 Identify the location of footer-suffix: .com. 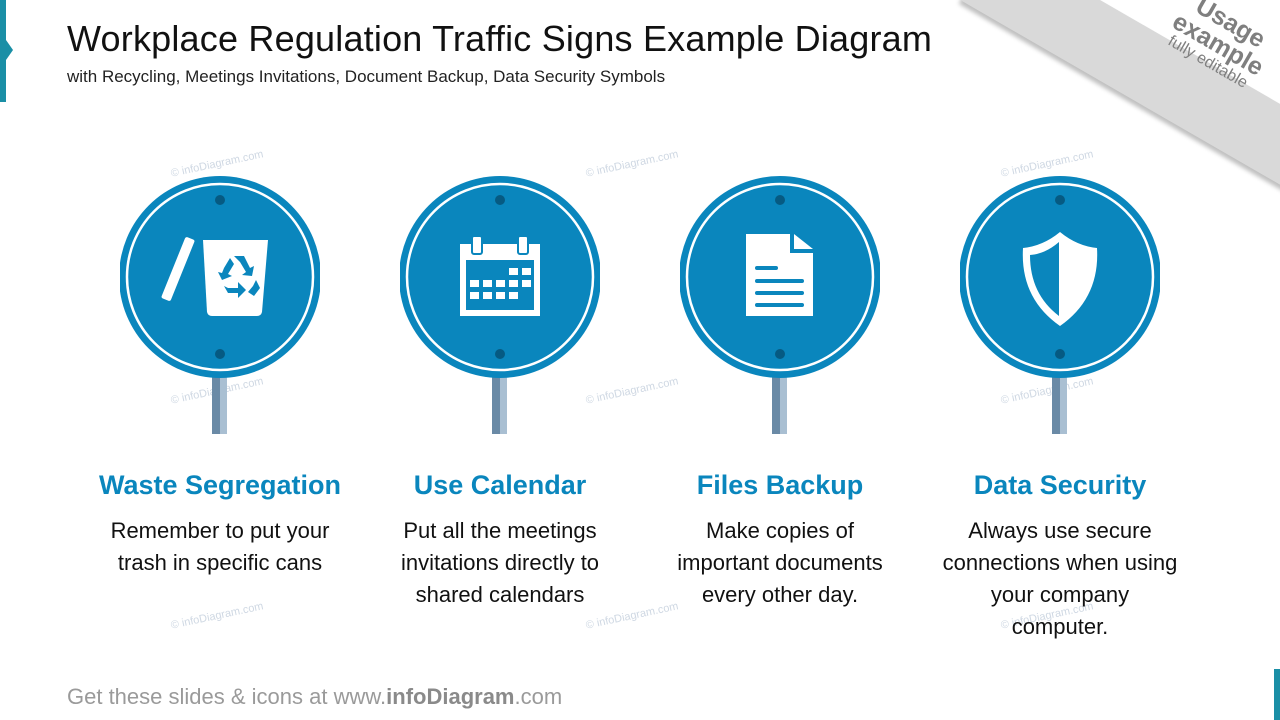
(538, 696).